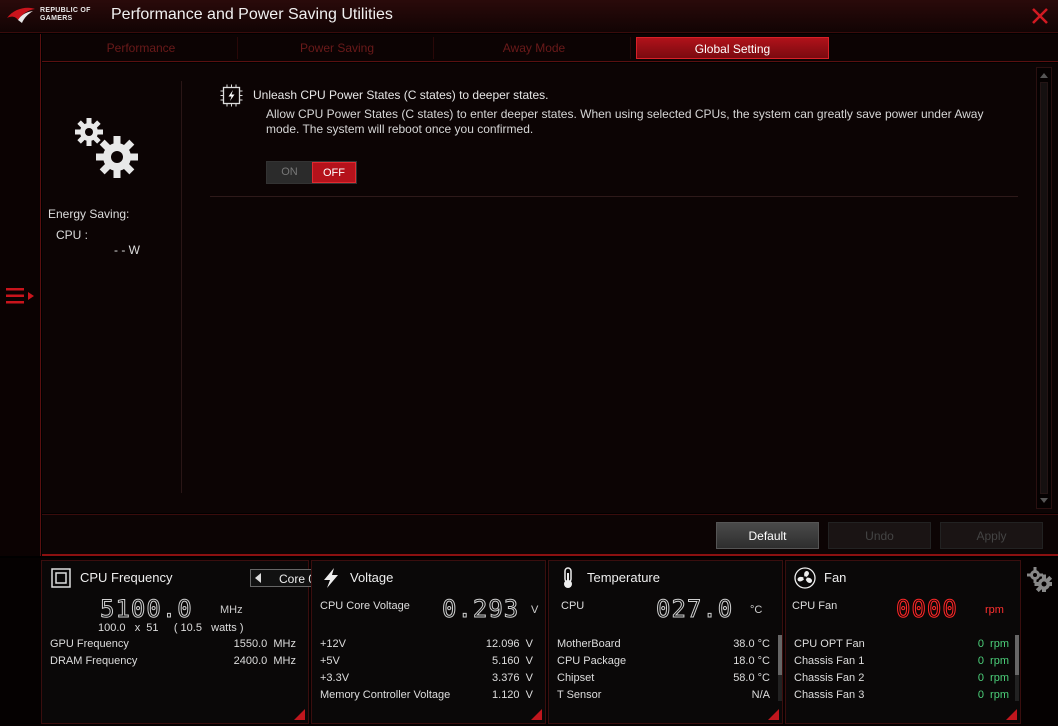  Describe the element at coordinates (1044, 75) in the screenshot. I see `scroll-up-icon` at that location.